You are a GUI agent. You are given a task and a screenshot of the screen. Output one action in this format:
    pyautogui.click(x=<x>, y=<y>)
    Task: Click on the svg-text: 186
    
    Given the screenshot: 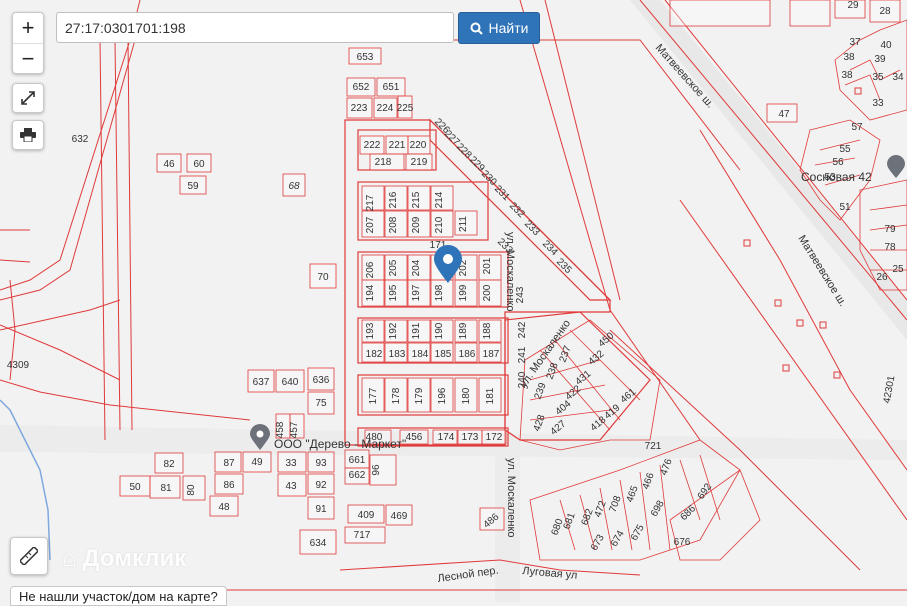 What is the action you would take?
    pyautogui.click(x=467, y=354)
    